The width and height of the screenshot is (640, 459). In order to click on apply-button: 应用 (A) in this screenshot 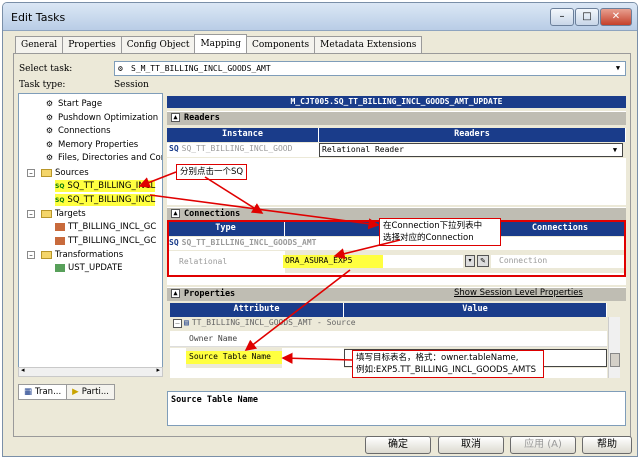, I will do `click(543, 445)`.